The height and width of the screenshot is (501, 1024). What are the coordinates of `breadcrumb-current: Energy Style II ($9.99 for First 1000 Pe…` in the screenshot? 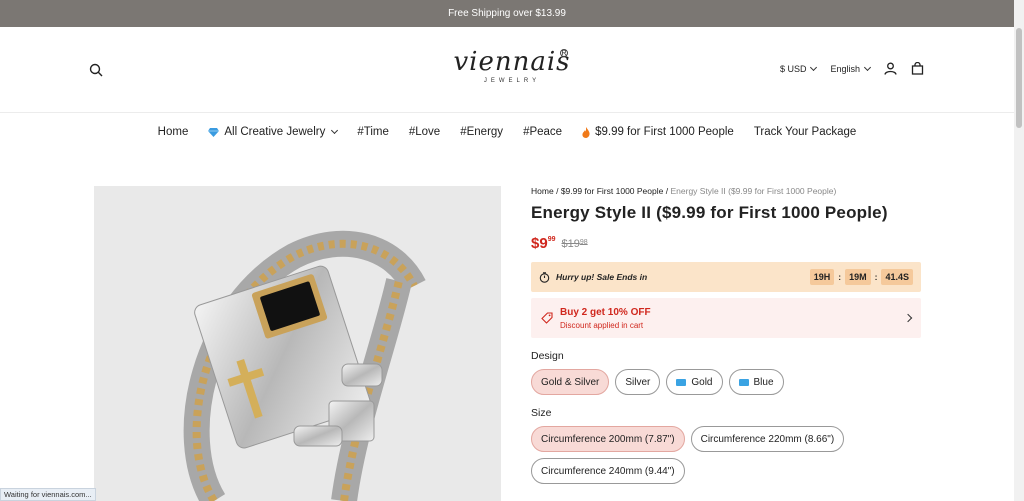 It's located at (753, 191).